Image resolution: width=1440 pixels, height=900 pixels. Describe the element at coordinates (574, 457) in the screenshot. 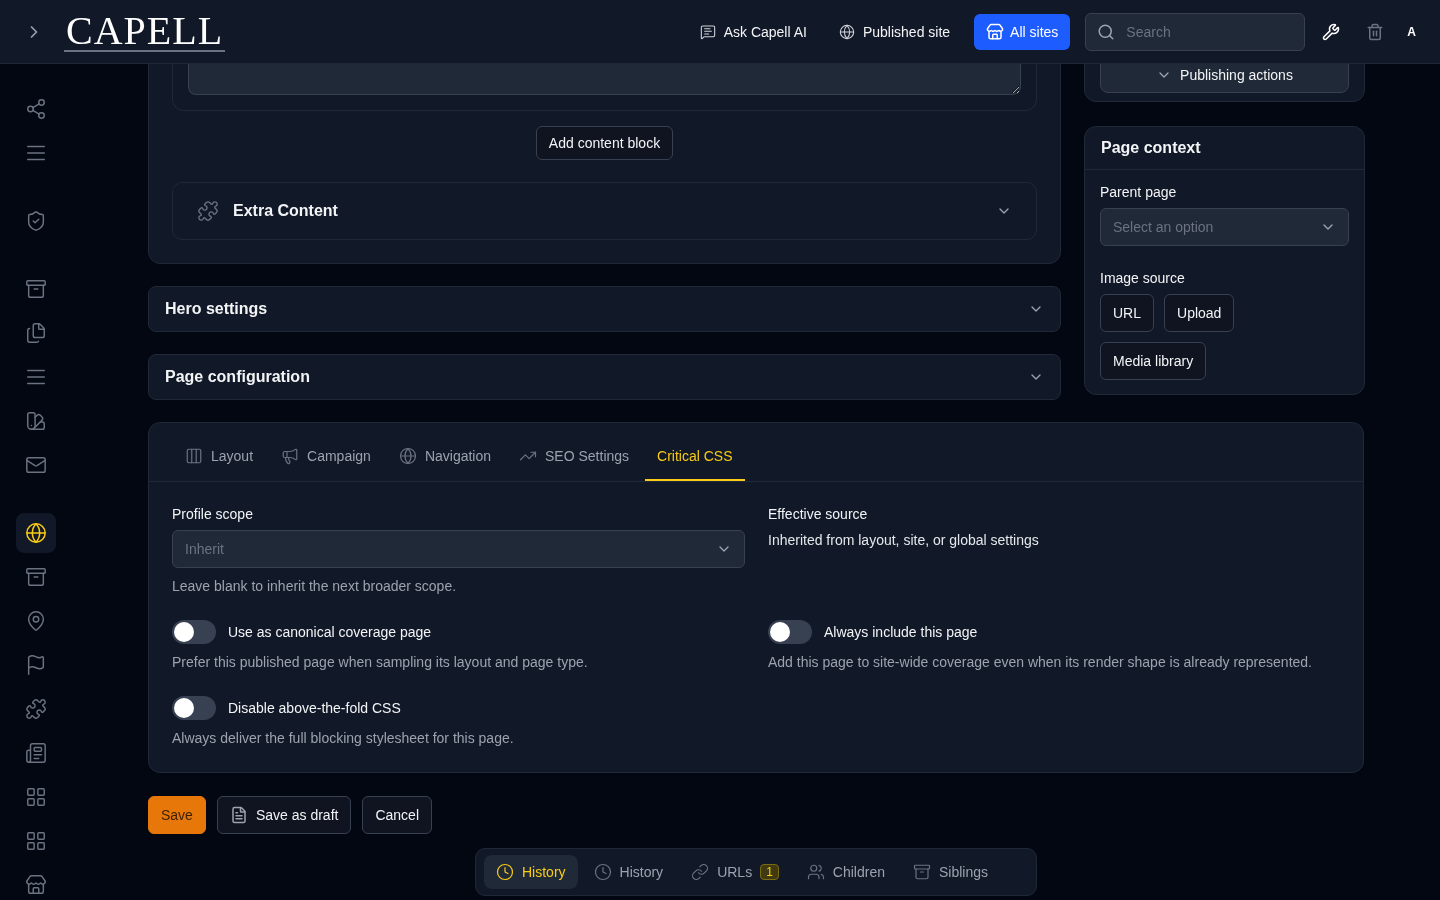

I see `tab: SEO Settings` at that location.